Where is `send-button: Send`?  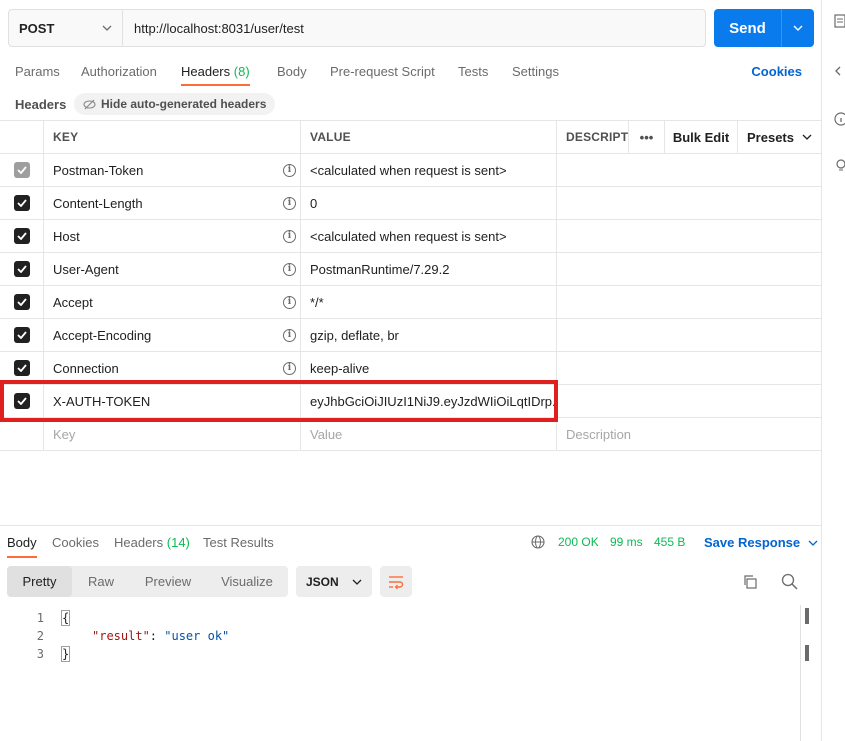
send-button: Send is located at coordinates (748, 28).